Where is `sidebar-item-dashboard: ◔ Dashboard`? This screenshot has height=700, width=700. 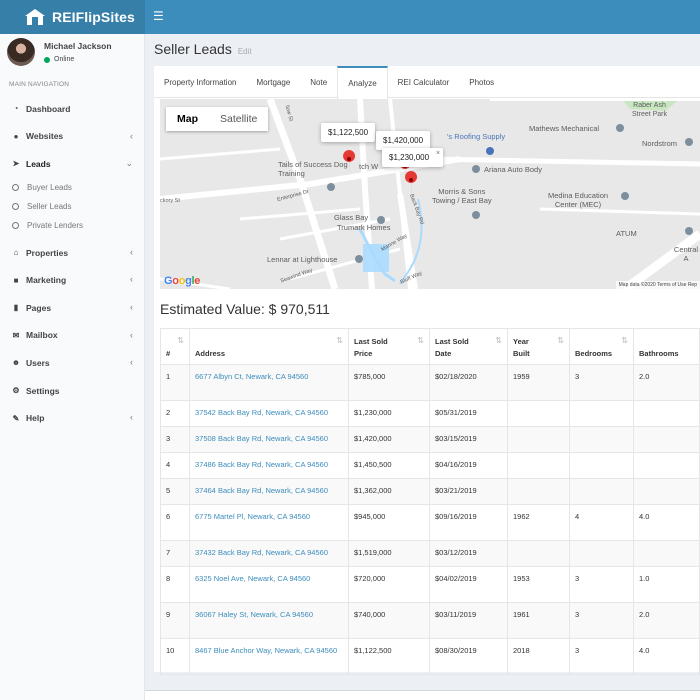
sidebar-item-dashboard: ◔ Dashboard is located at coordinates (72, 109).